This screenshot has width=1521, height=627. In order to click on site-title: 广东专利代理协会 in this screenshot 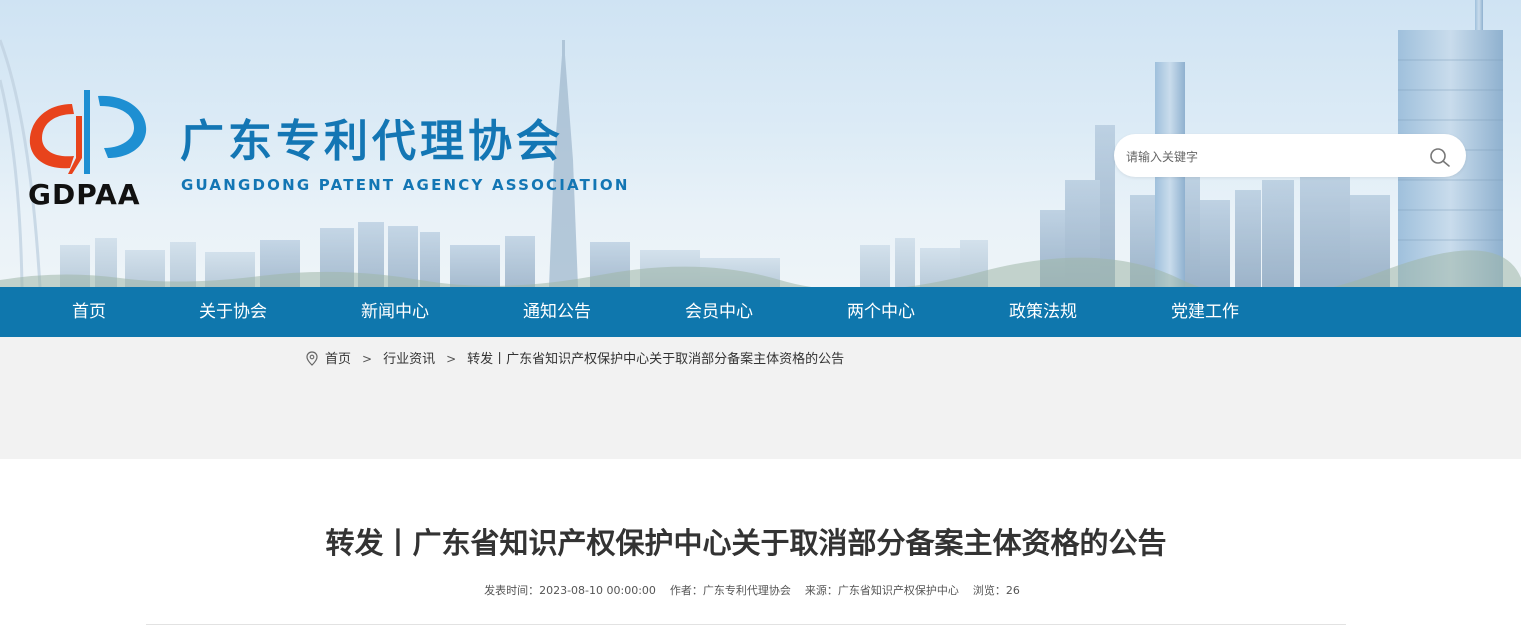, I will do `click(372, 142)`.